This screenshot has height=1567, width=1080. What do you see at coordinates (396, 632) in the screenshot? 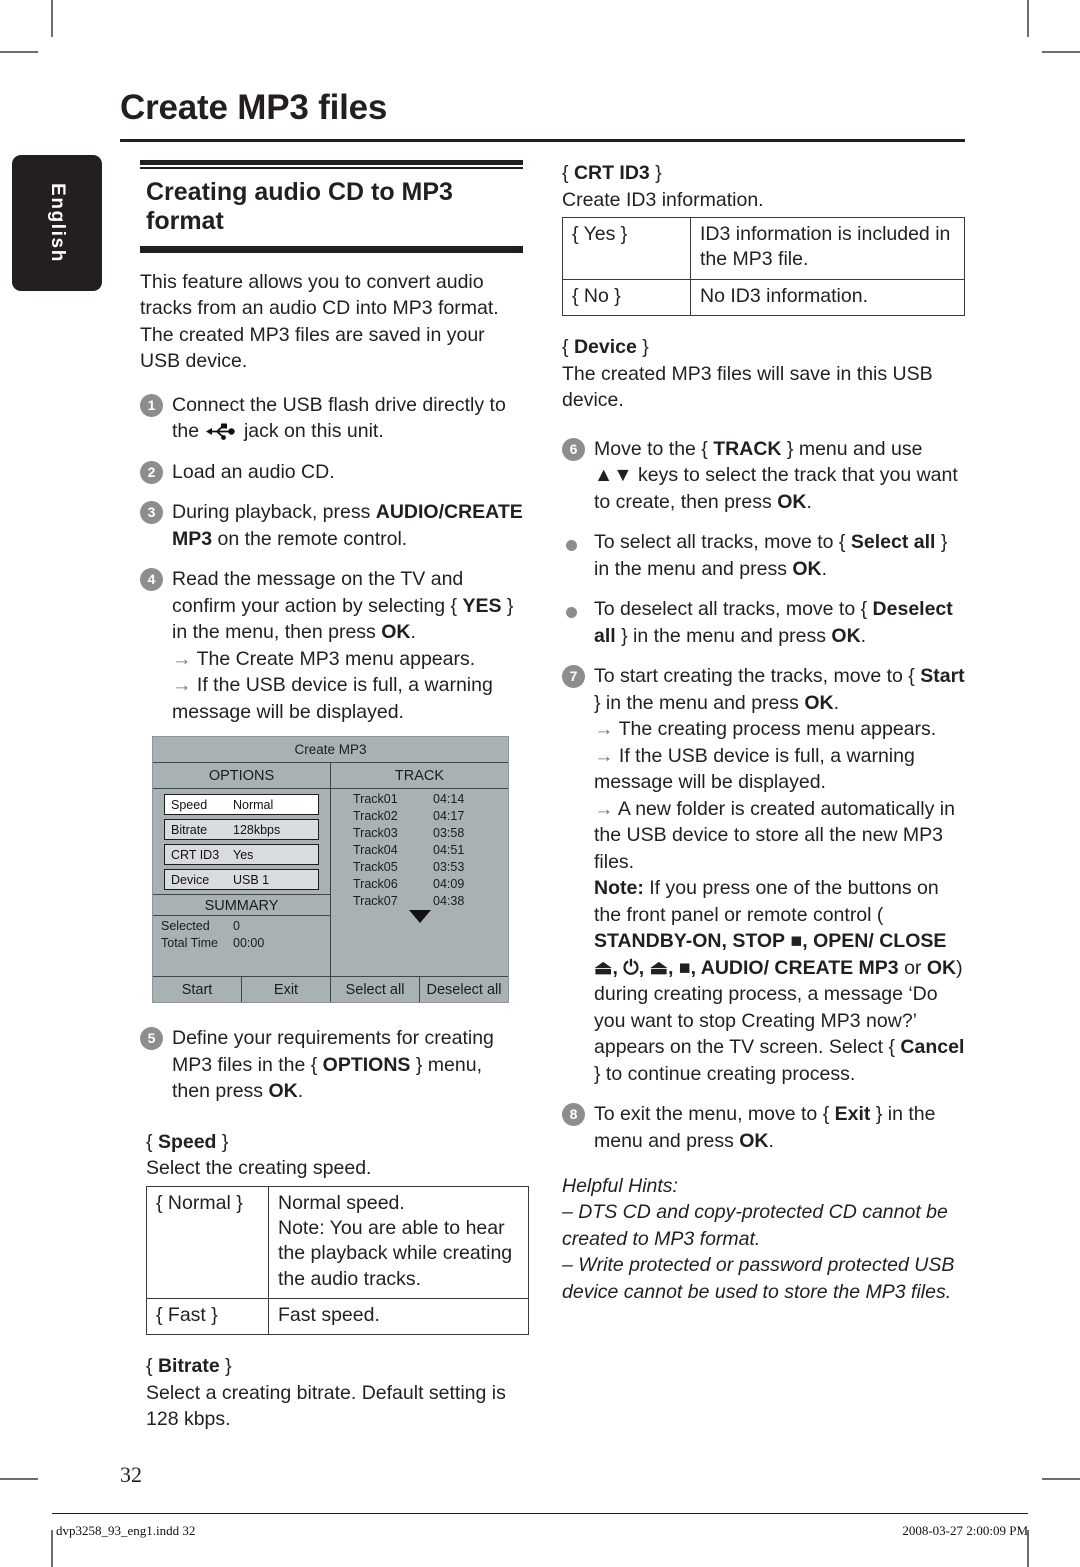
I see `step-4-bold-ok: OK` at bounding box center [396, 632].